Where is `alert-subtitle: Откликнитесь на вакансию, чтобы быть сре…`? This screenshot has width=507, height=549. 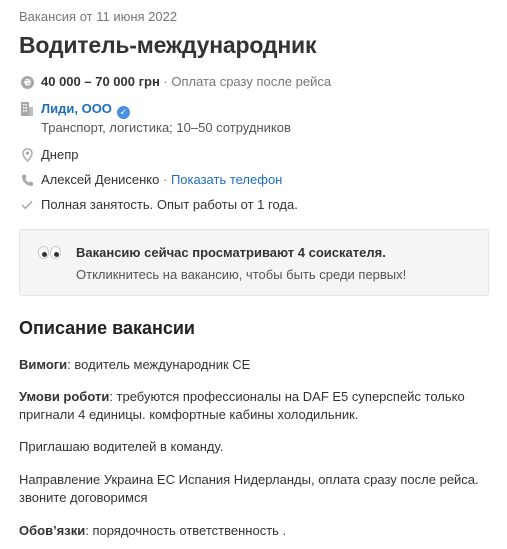 alert-subtitle: Откликнитесь на вакансию, чтобы быть сре… is located at coordinates (241, 274).